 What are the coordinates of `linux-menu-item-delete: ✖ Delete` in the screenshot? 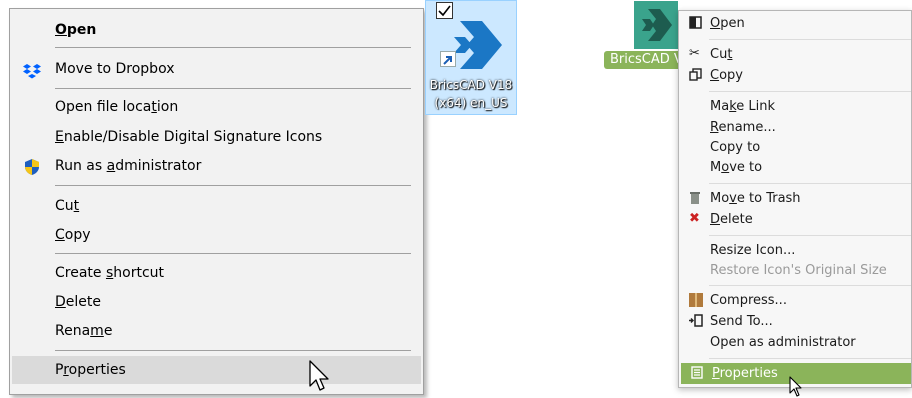 It's located at (795, 219).